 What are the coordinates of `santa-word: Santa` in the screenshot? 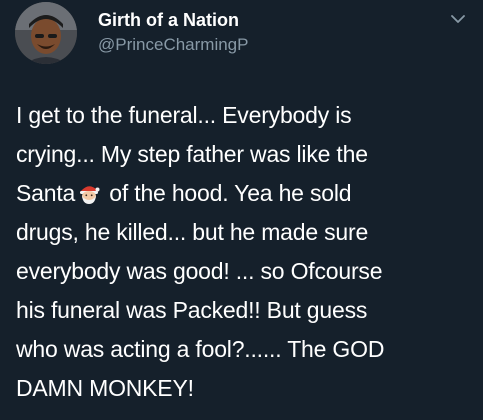 It's located at (46, 193).